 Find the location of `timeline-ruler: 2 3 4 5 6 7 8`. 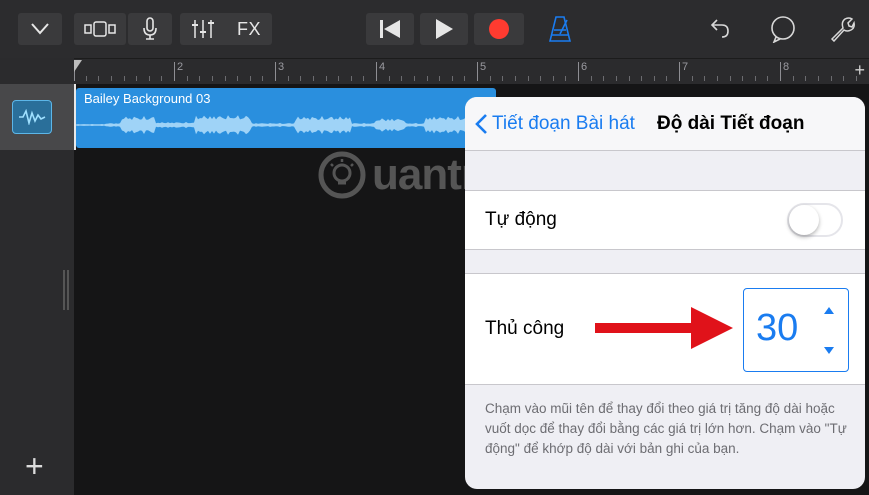

timeline-ruler: 2 3 4 5 6 7 8 is located at coordinates (471, 71).